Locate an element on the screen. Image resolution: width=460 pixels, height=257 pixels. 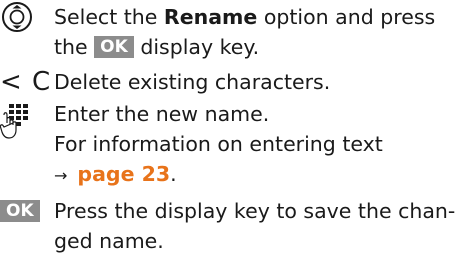
instruction-text: Select the is located at coordinates (109, 17).